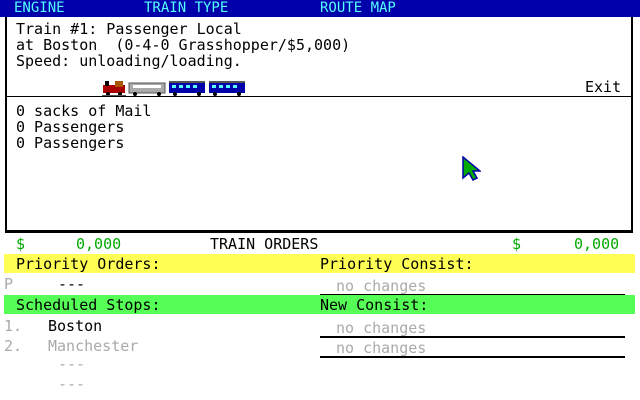  Describe the element at coordinates (99, 244) in the screenshot. I see `money-left-value: 0,000` at that location.